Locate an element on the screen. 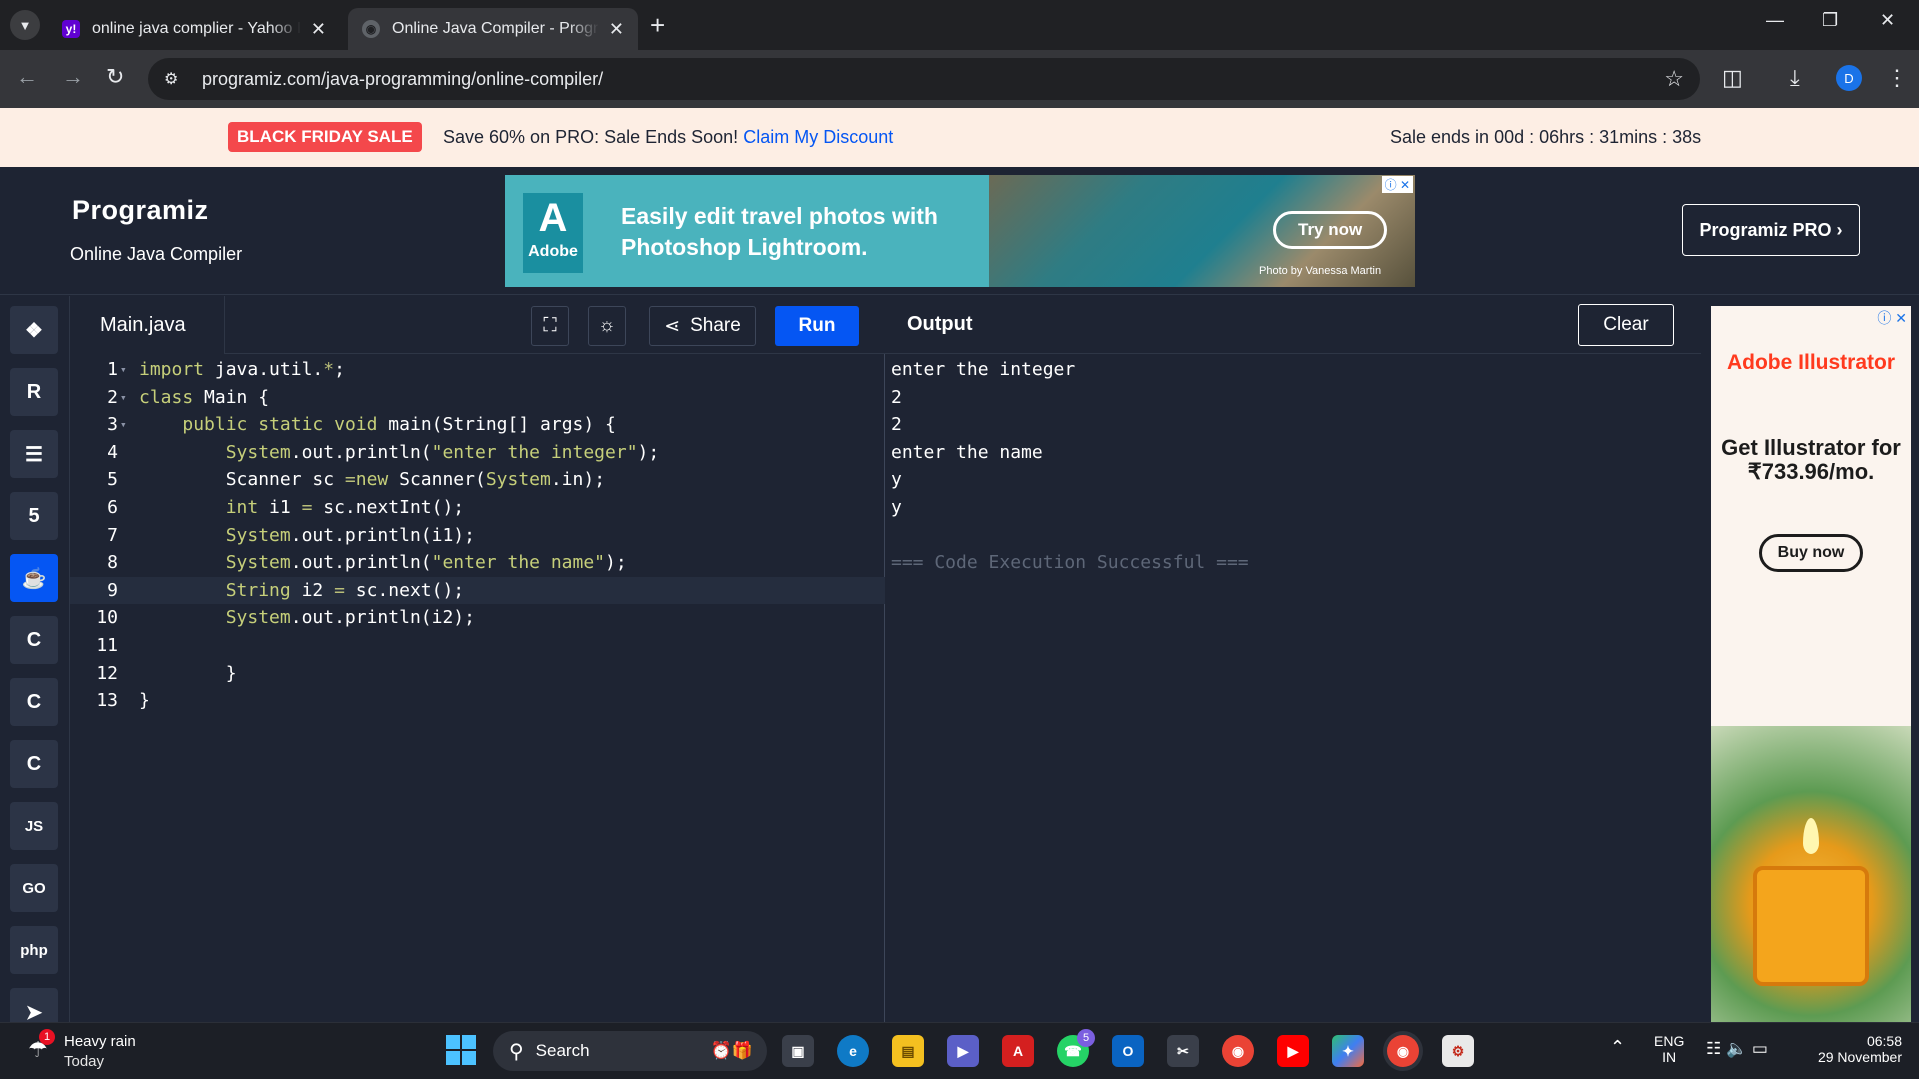 The image size is (1919, 1079). output-line: y is located at coordinates (896, 480).